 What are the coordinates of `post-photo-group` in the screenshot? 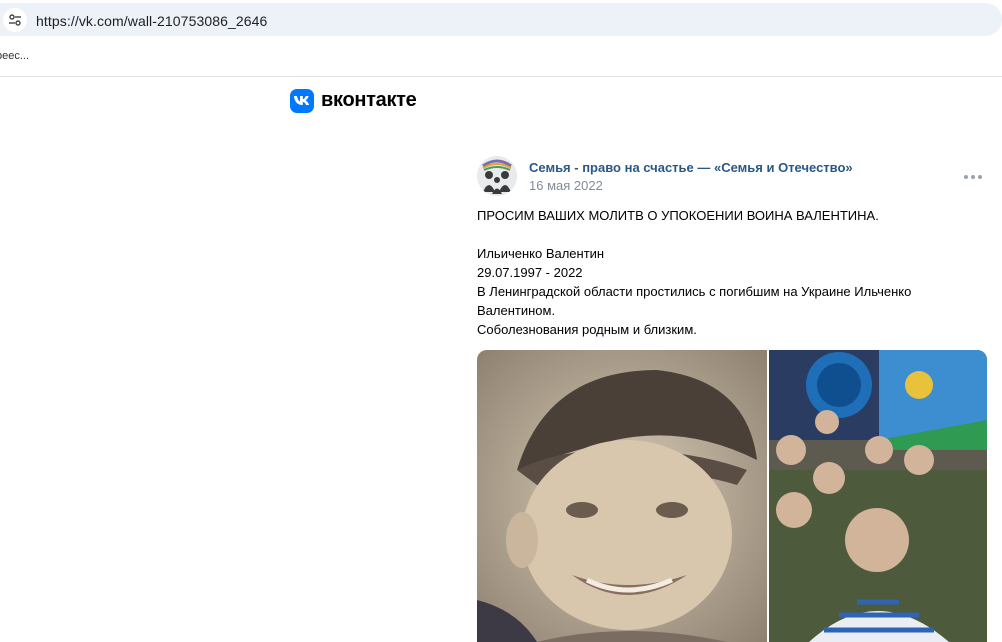 It's located at (878, 496).